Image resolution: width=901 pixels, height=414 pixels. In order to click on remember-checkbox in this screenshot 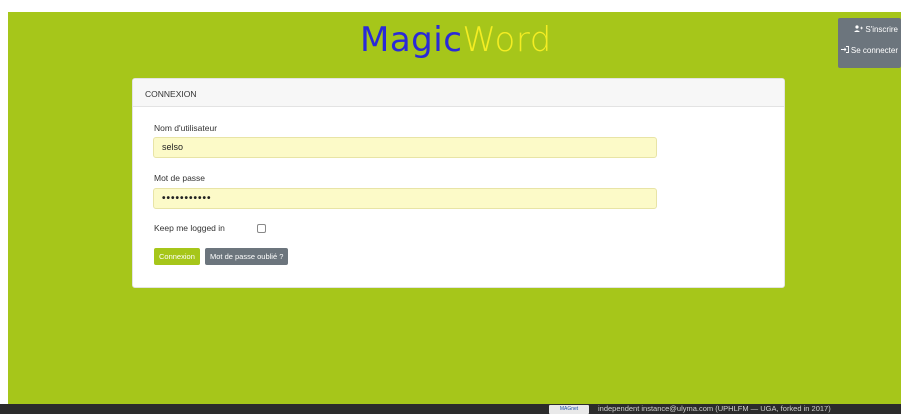, I will do `click(261, 228)`.